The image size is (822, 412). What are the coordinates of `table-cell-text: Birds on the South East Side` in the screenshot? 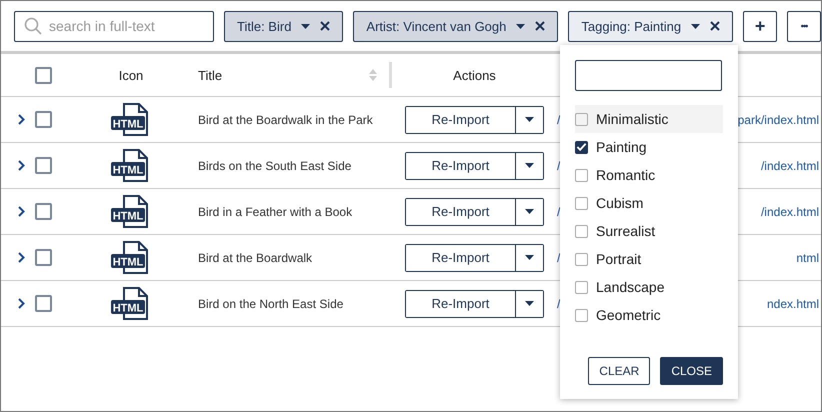 It's located at (274, 165).